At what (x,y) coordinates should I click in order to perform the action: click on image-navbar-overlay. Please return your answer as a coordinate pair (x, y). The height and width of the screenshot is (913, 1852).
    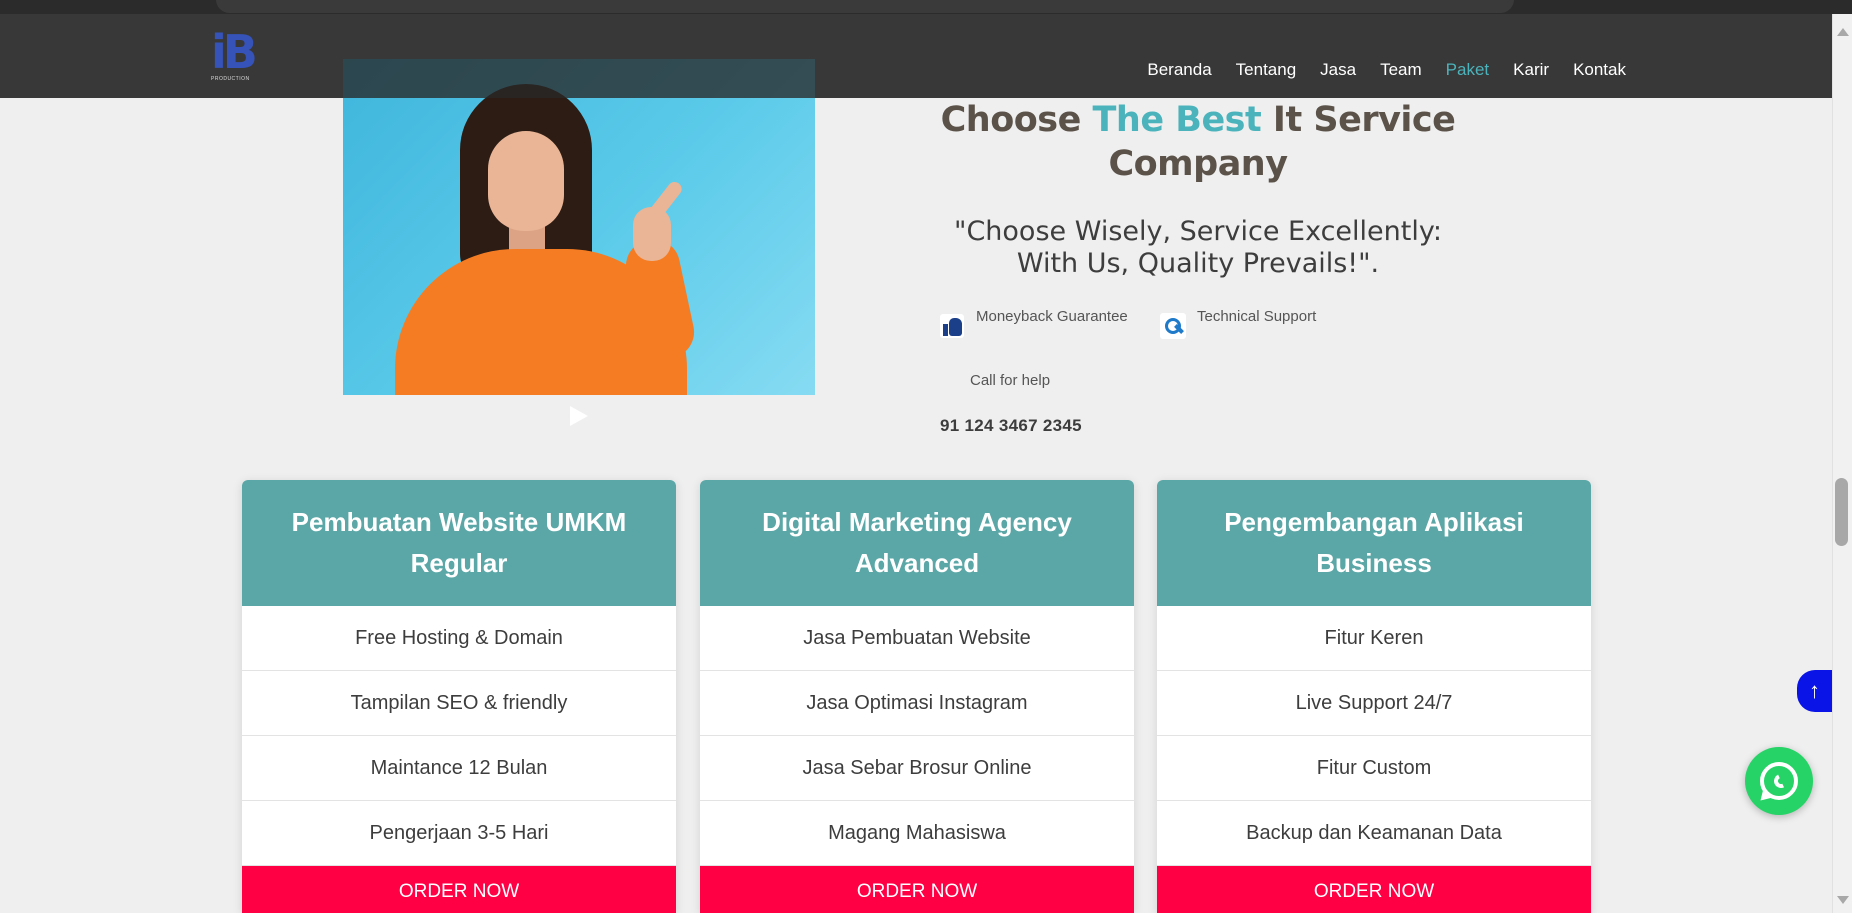
    Looking at the image, I should click on (579, 78).